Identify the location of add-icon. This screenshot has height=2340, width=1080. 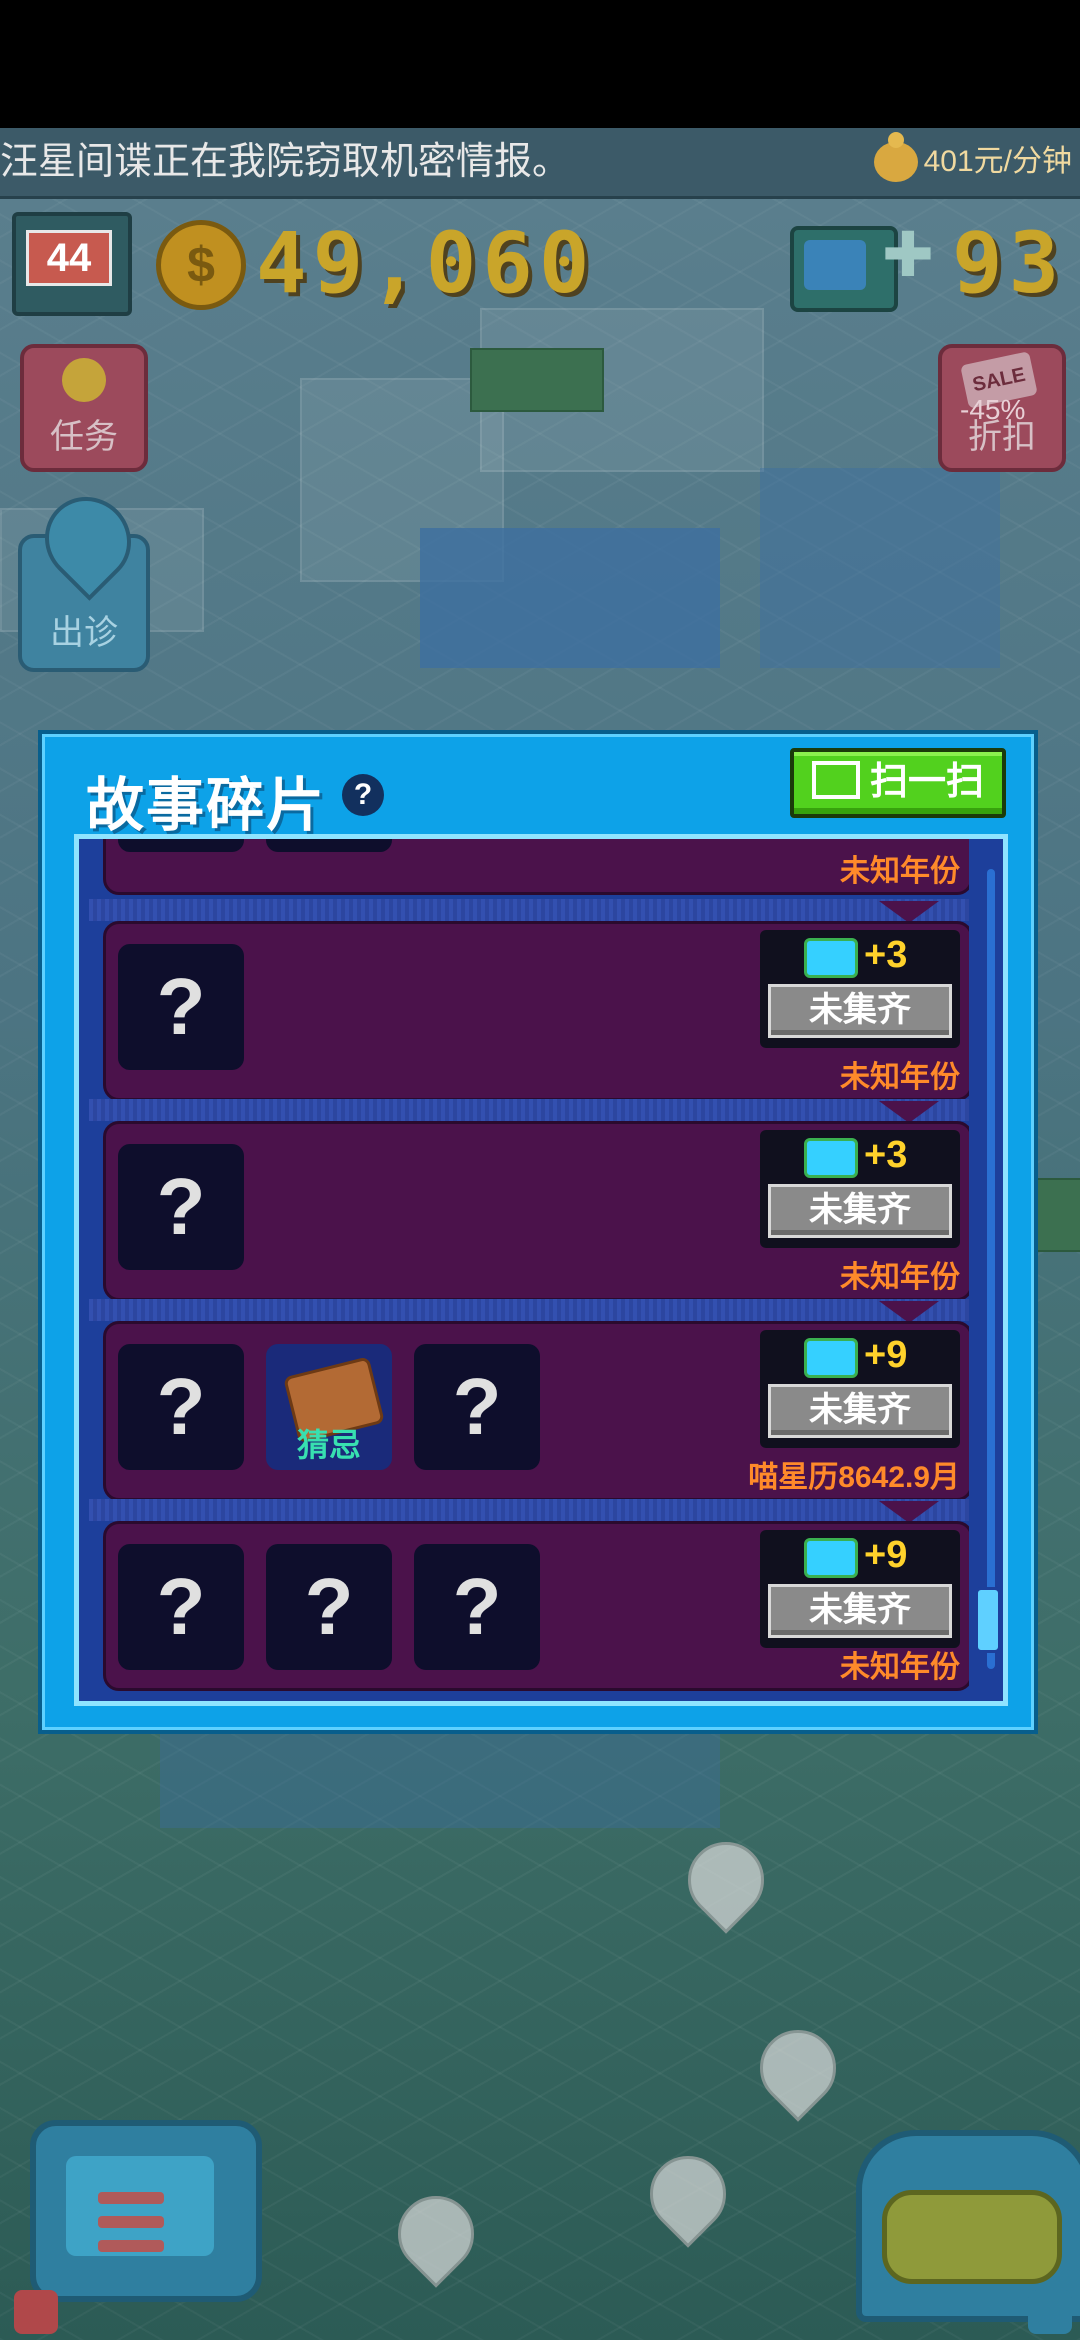
(36, 2312).